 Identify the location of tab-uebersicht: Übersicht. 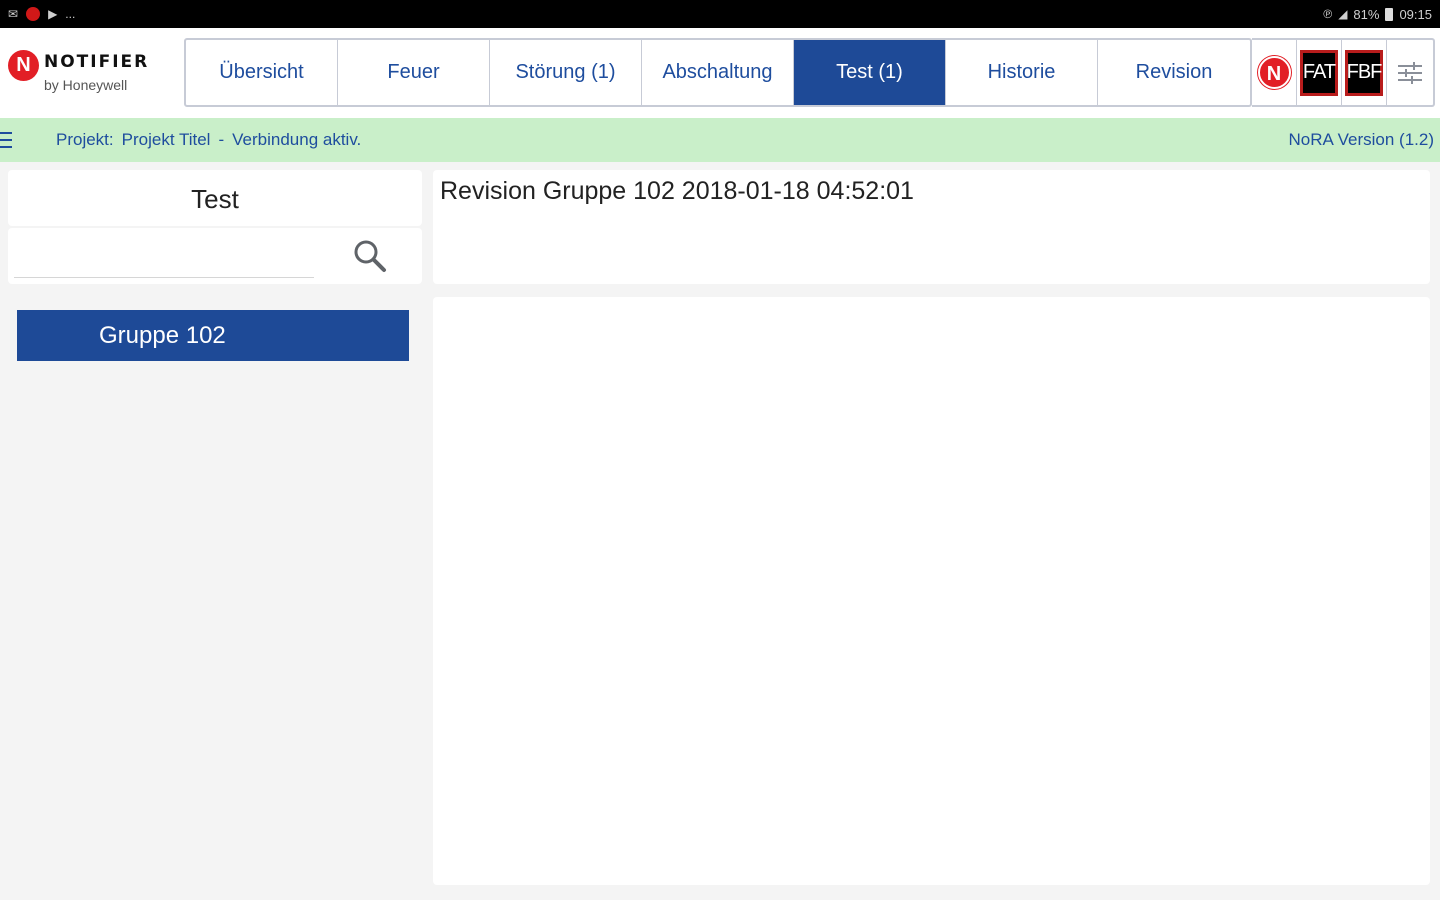
(262, 72).